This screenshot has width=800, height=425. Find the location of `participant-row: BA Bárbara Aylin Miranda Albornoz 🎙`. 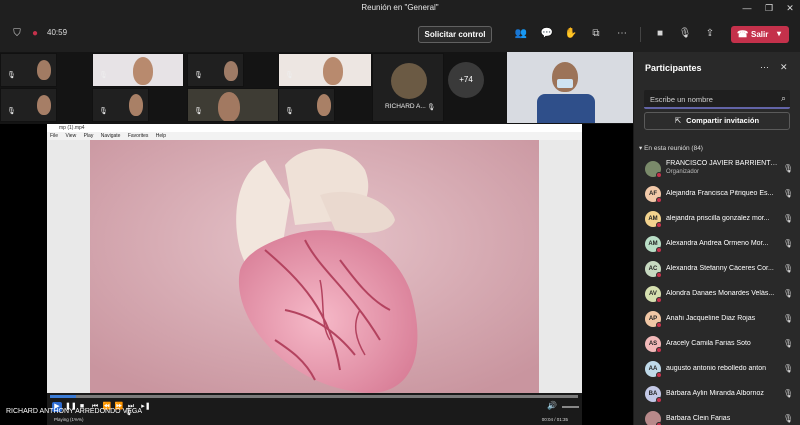

participant-row: BA Bárbara Aylin Miranda Albornoz 🎙 is located at coordinates (717, 394).